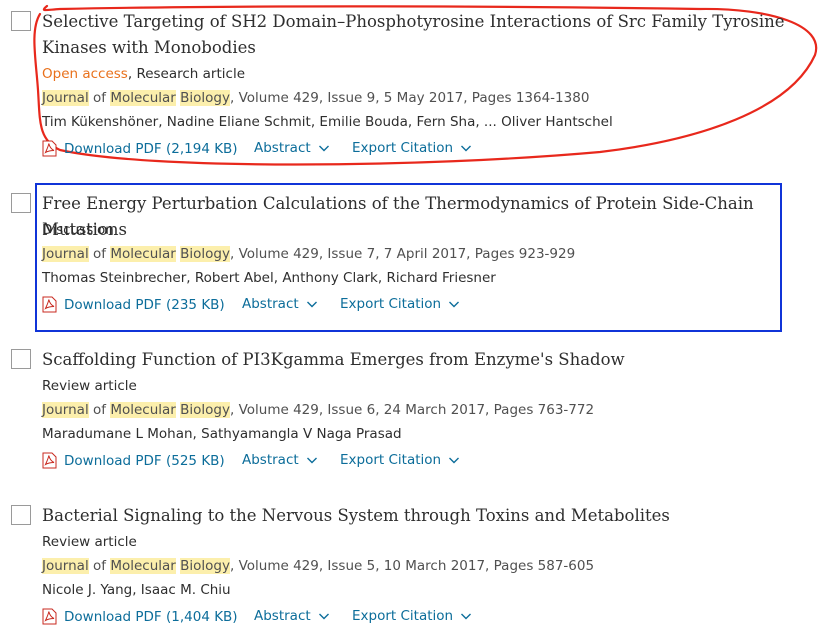  What do you see at coordinates (85, 74) in the screenshot?
I see `open-access-badge: Open access` at bounding box center [85, 74].